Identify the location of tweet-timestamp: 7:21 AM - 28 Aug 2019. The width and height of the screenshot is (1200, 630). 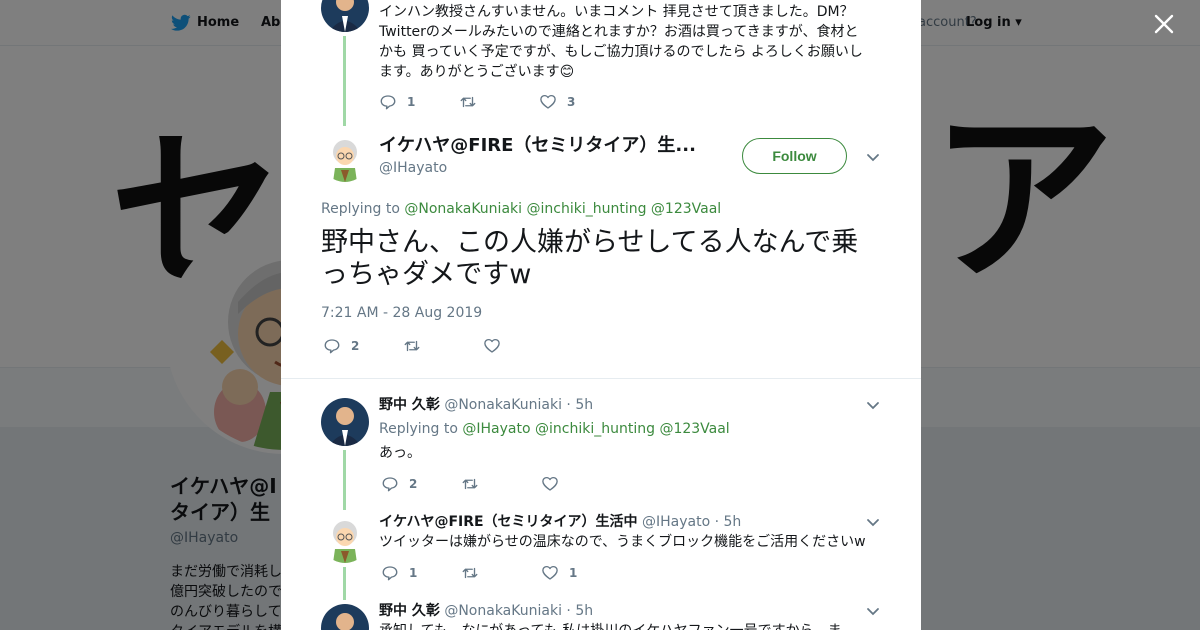
(401, 313).